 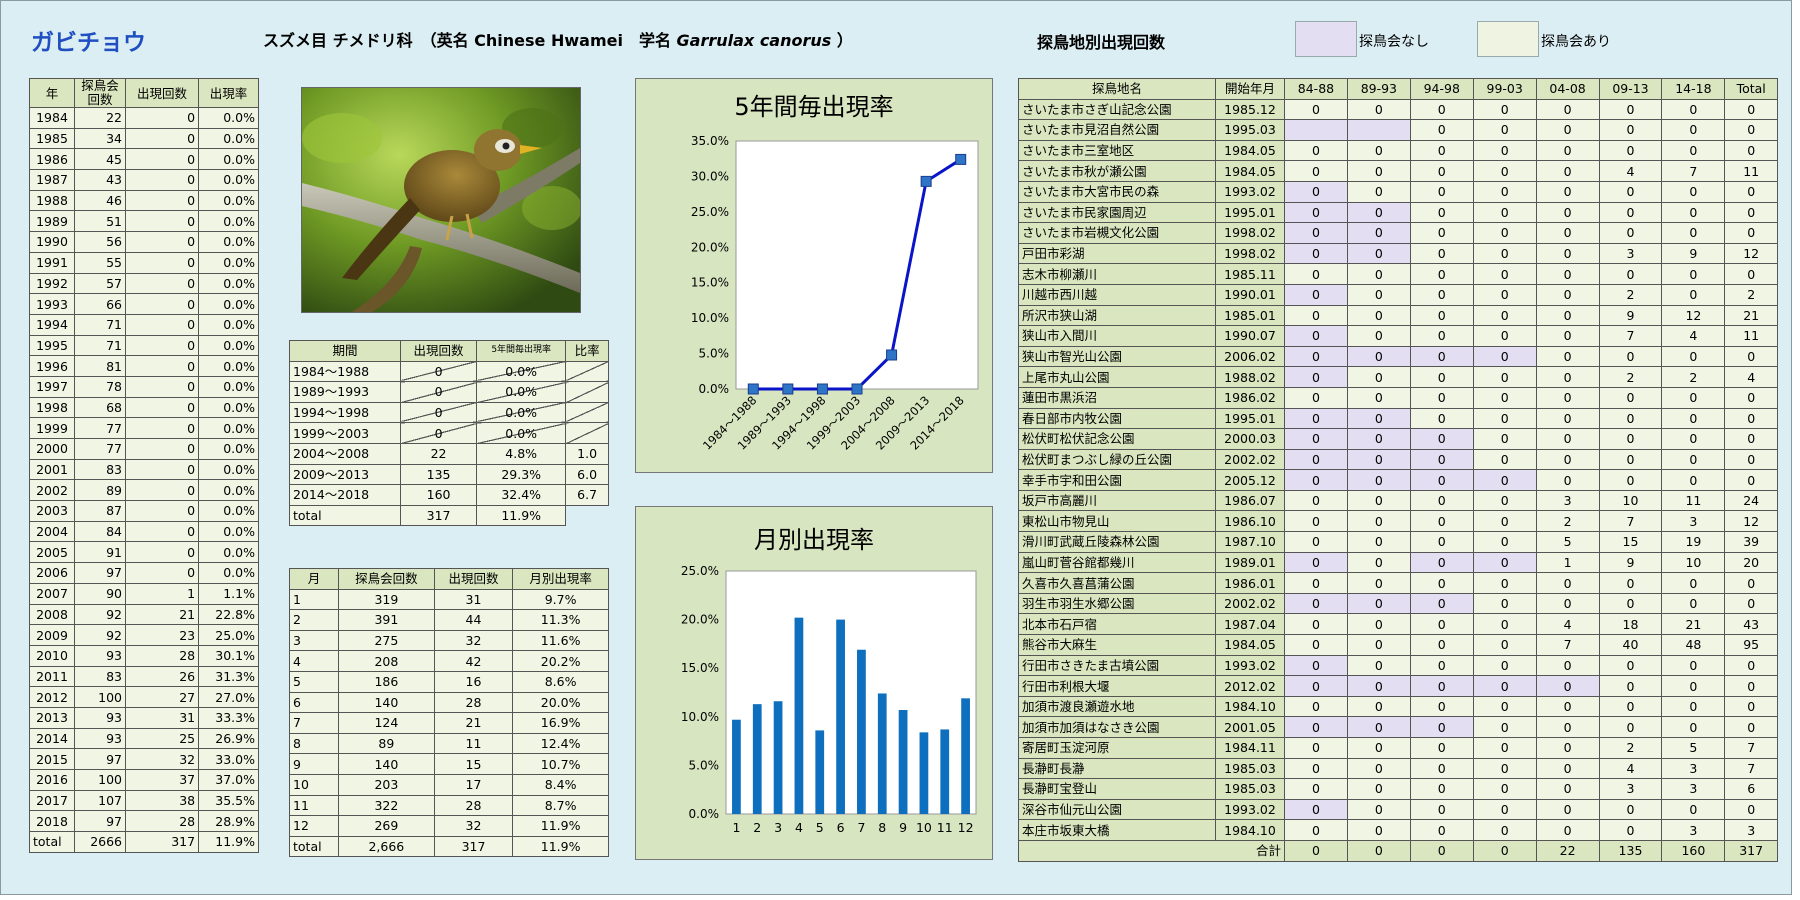 I want to click on five-year-rate-plot-area, so click(x=857, y=265).